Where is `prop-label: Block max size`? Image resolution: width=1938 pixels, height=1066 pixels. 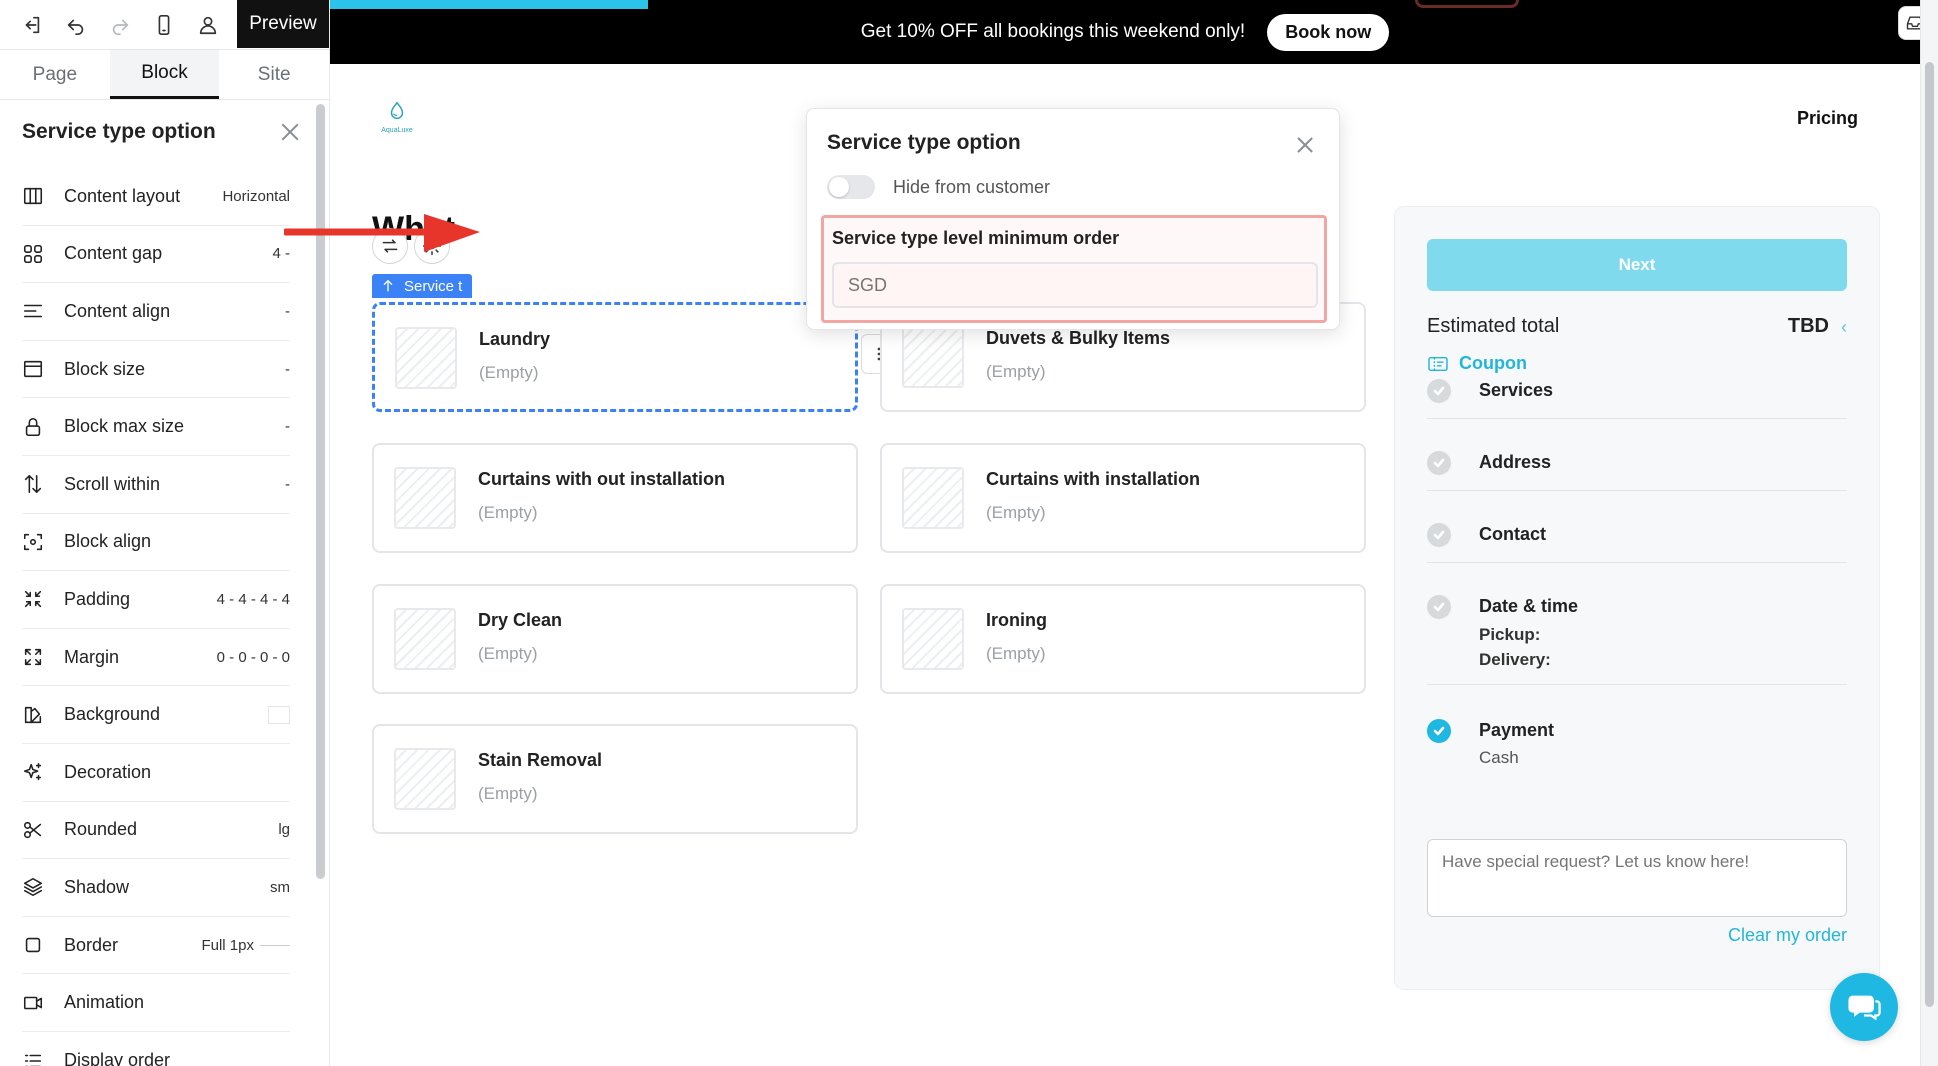 prop-label: Block max size is located at coordinates (124, 426).